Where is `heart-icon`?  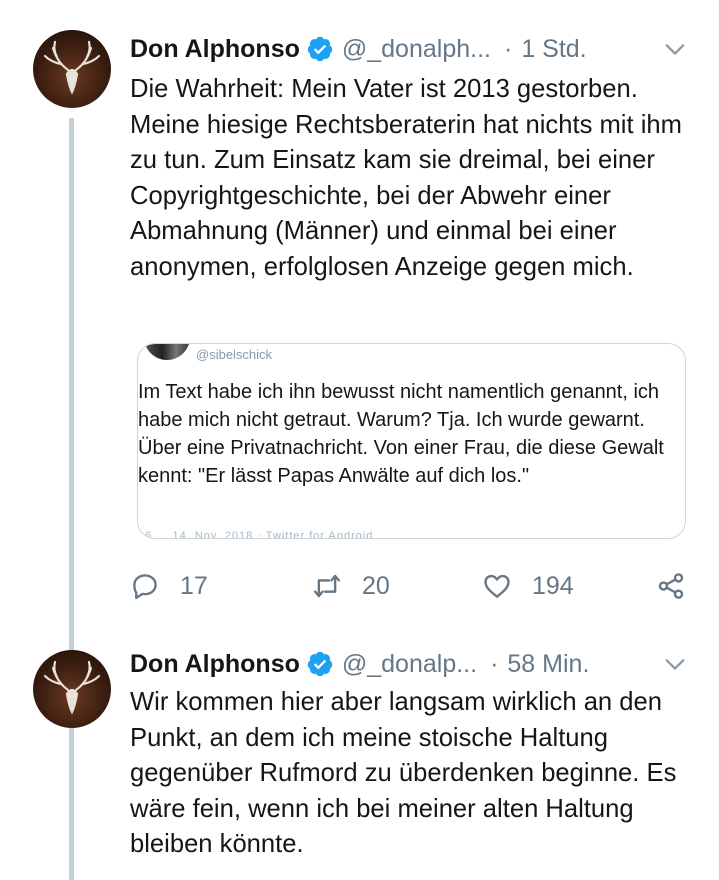
heart-icon is located at coordinates (497, 586).